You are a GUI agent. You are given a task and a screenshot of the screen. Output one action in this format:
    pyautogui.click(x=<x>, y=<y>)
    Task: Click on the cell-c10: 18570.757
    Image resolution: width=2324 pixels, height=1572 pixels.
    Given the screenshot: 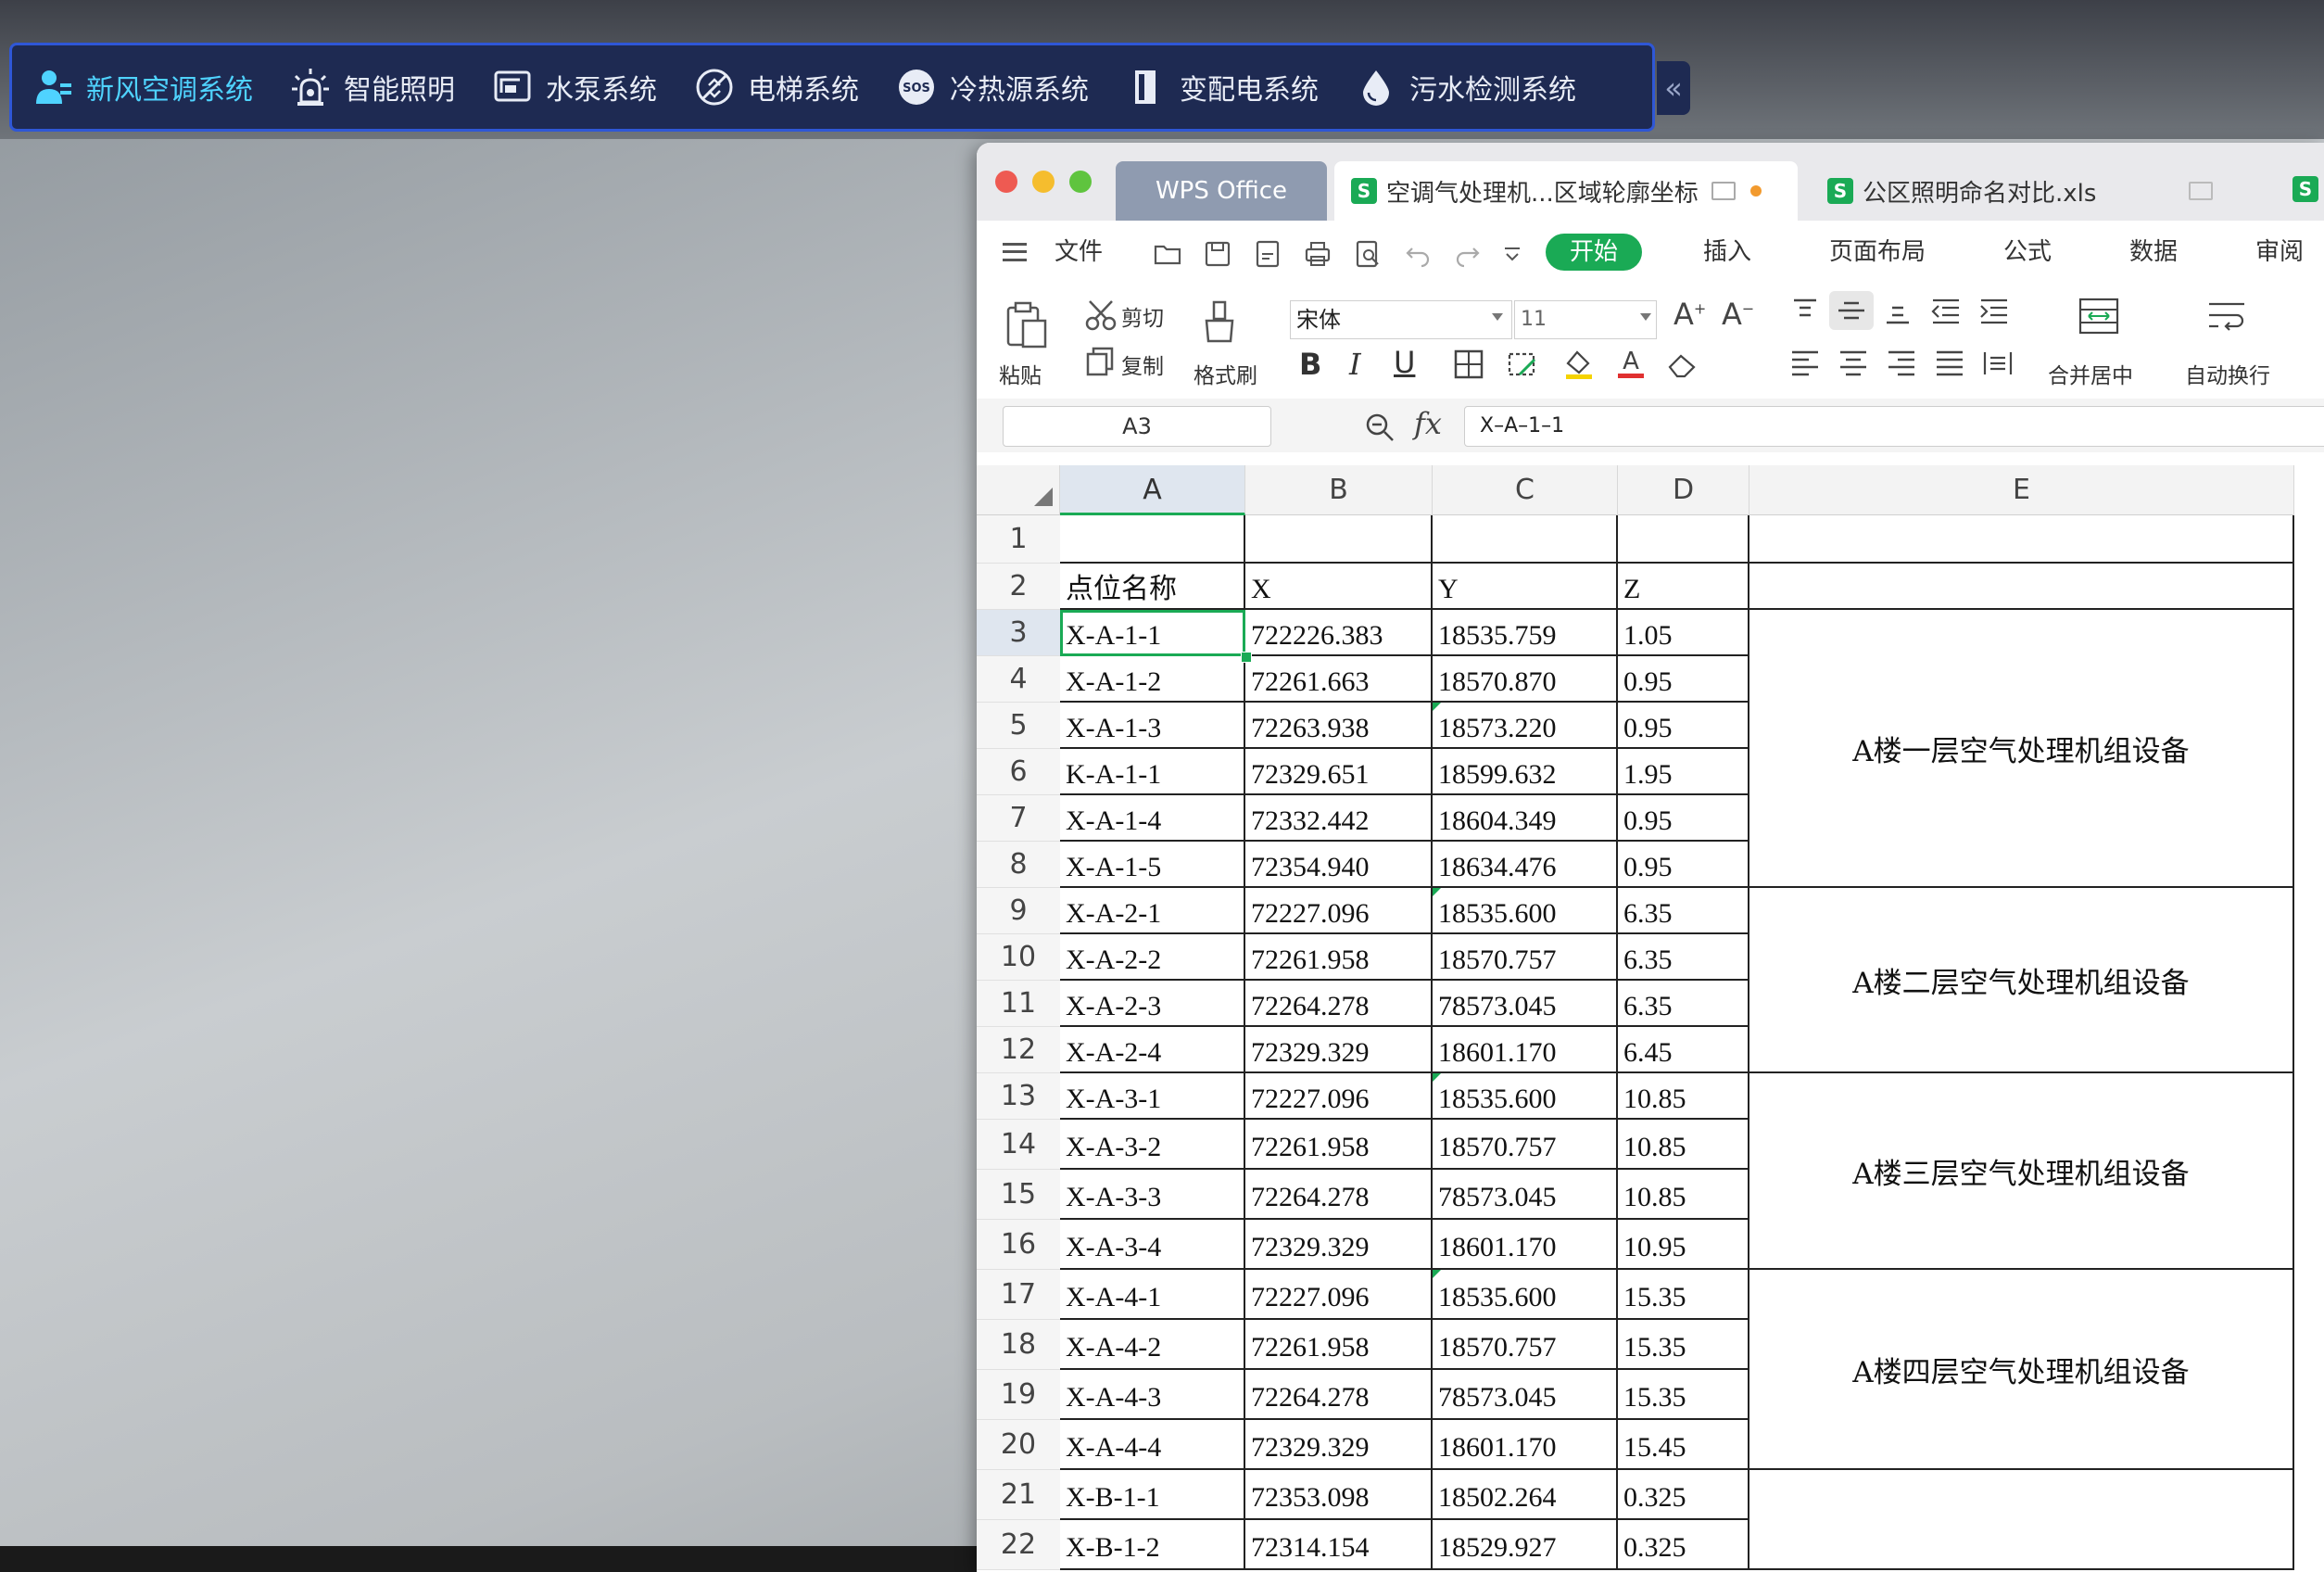 What is the action you would take?
    pyautogui.click(x=1525, y=958)
    